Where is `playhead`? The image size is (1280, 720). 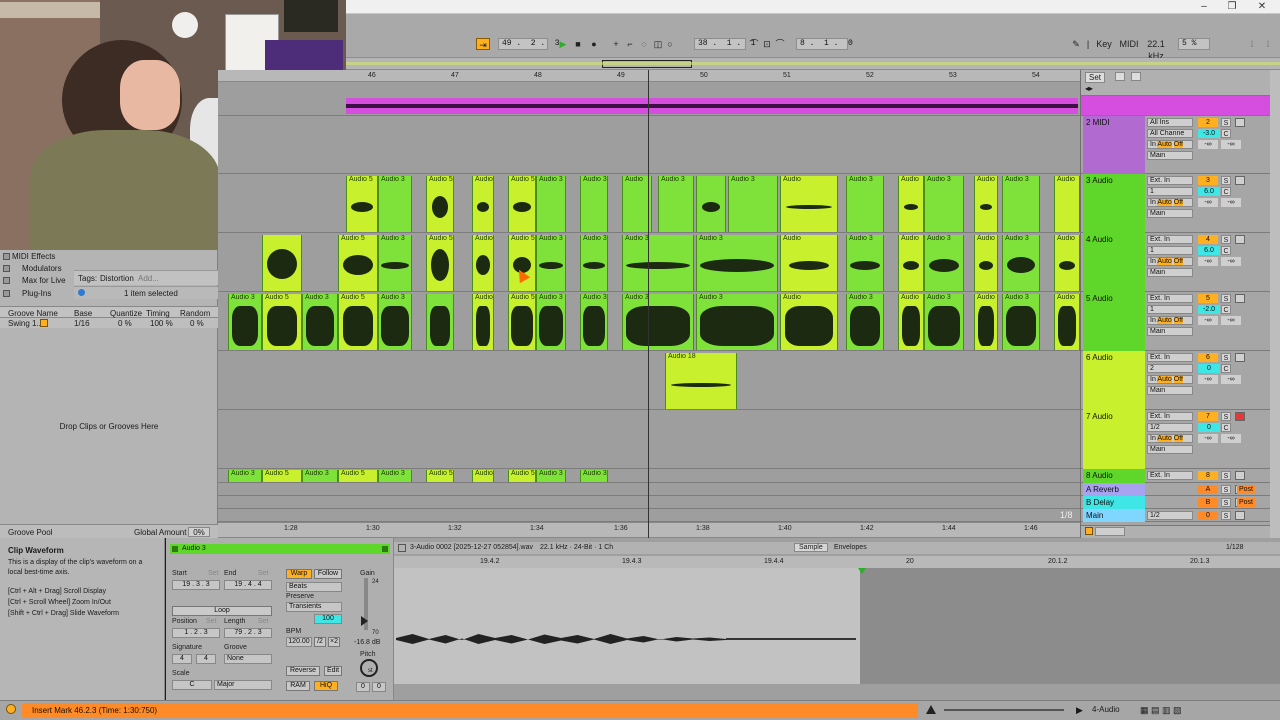
playhead is located at coordinates (648, 304).